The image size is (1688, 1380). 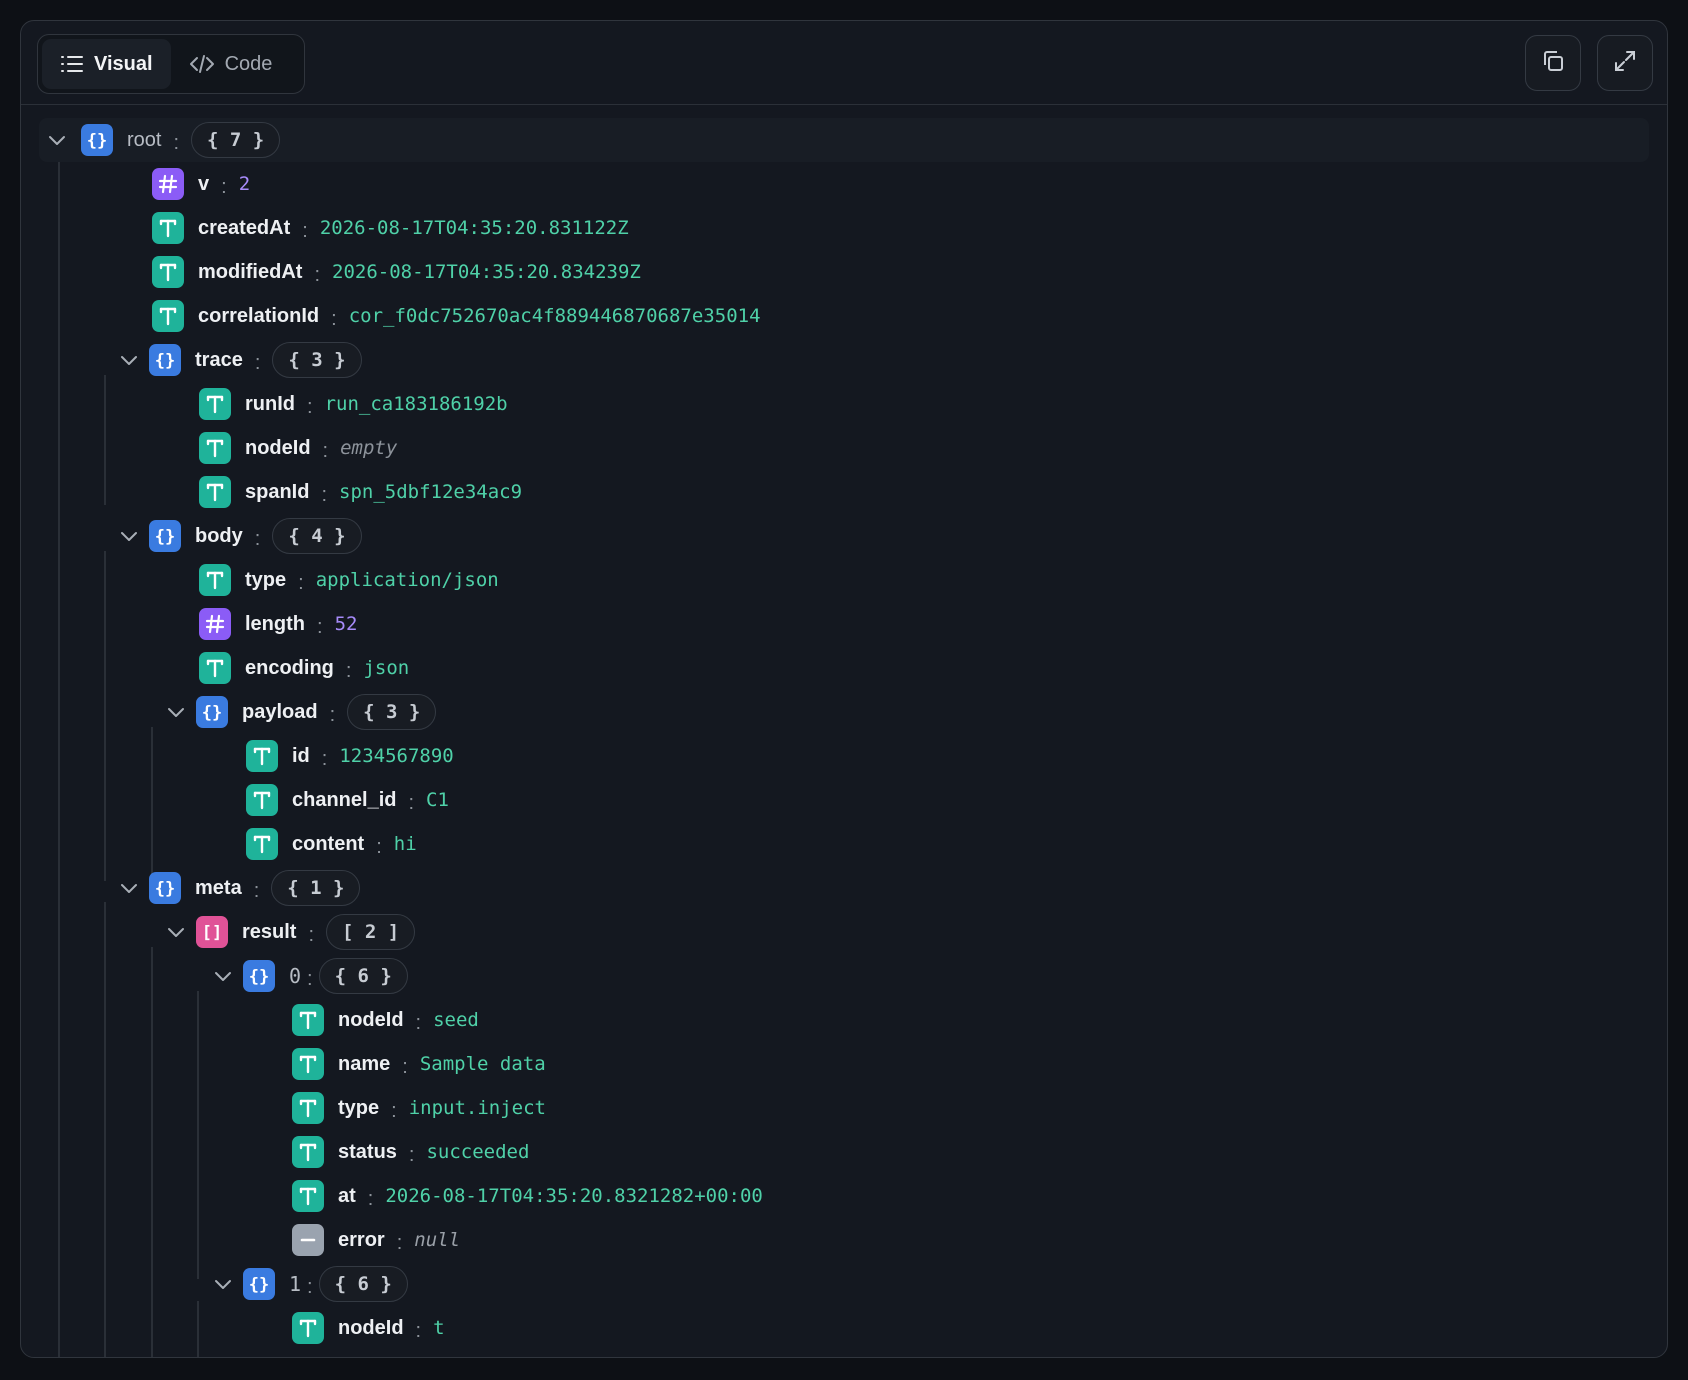 What do you see at coordinates (844, 888) in the screenshot?
I see `tree-node-meta: {} meta : { 1 }` at bounding box center [844, 888].